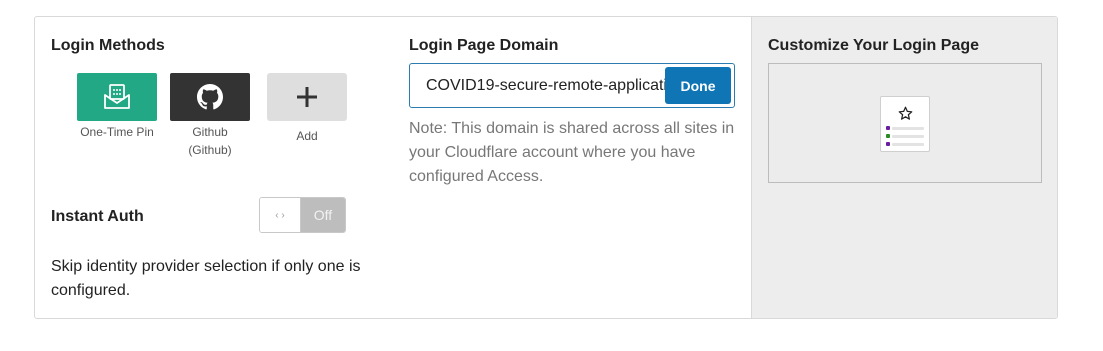 The image size is (1103, 351). What do you see at coordinates (307, 97) in the screenshot?
I see `plus-icon` at bounding box center [307, 97].